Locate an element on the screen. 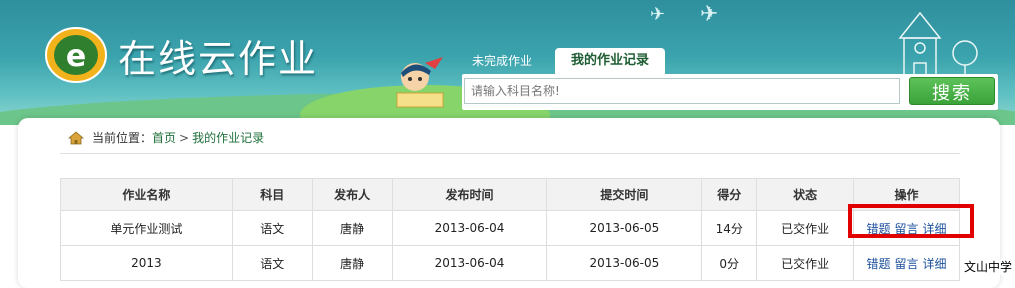 Image resolution: width=1015 pixels, height=288 pixels. breadcrumb: 当前位置： 首页 > 我的作业记录 is located at coordinates (166, 138).